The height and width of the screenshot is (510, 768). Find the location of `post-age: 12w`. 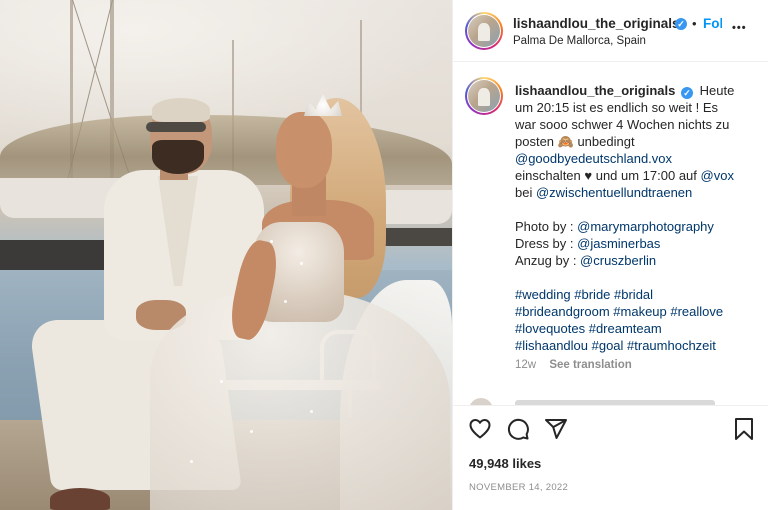

post-age: 12w is located at coordinates (525, 365).